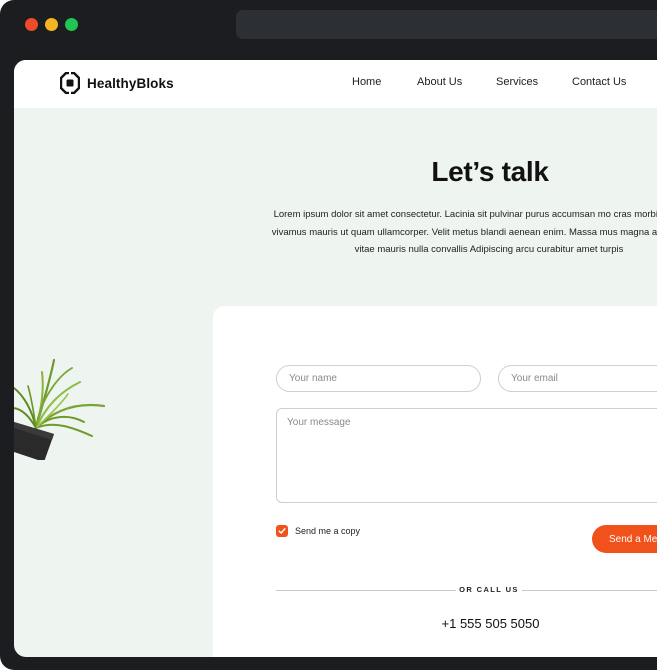 This screenshot has height=670, width=657. I want to click on nav-about-link: About Us, so click(439, 82).